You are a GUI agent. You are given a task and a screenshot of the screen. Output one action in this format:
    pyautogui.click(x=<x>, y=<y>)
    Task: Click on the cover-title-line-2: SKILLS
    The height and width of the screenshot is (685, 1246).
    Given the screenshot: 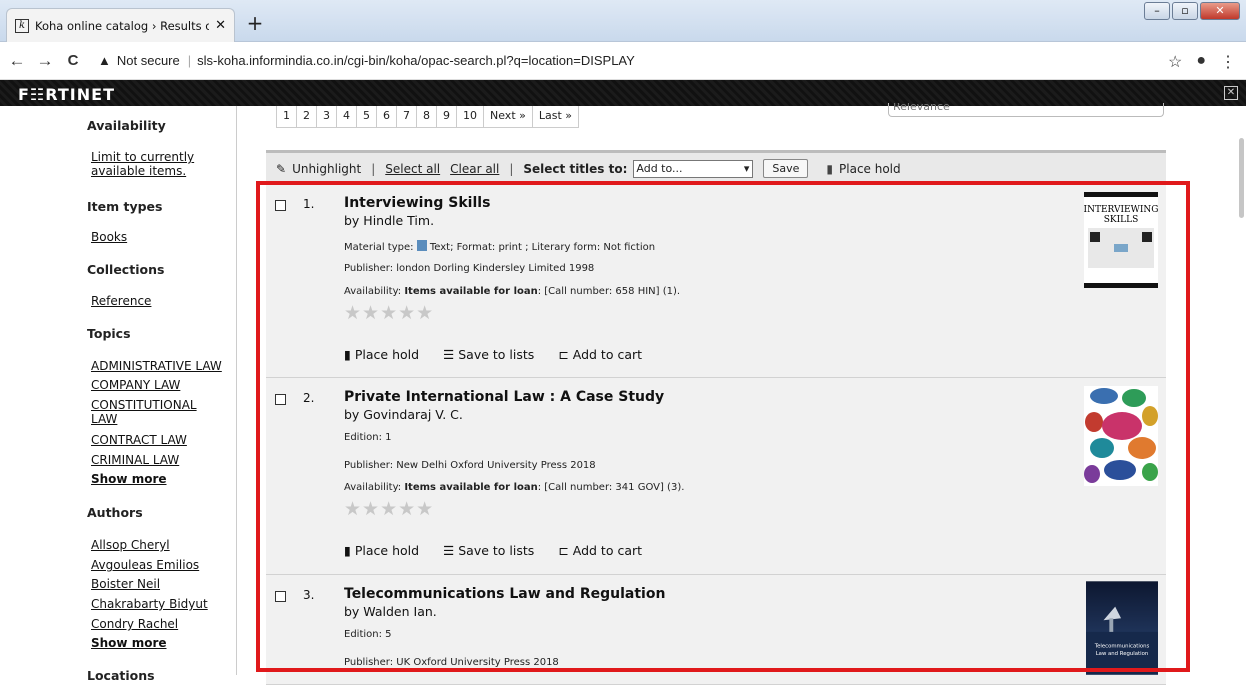 What is the action you would take?
    pyautogui.click(x=1121, y=220)
    